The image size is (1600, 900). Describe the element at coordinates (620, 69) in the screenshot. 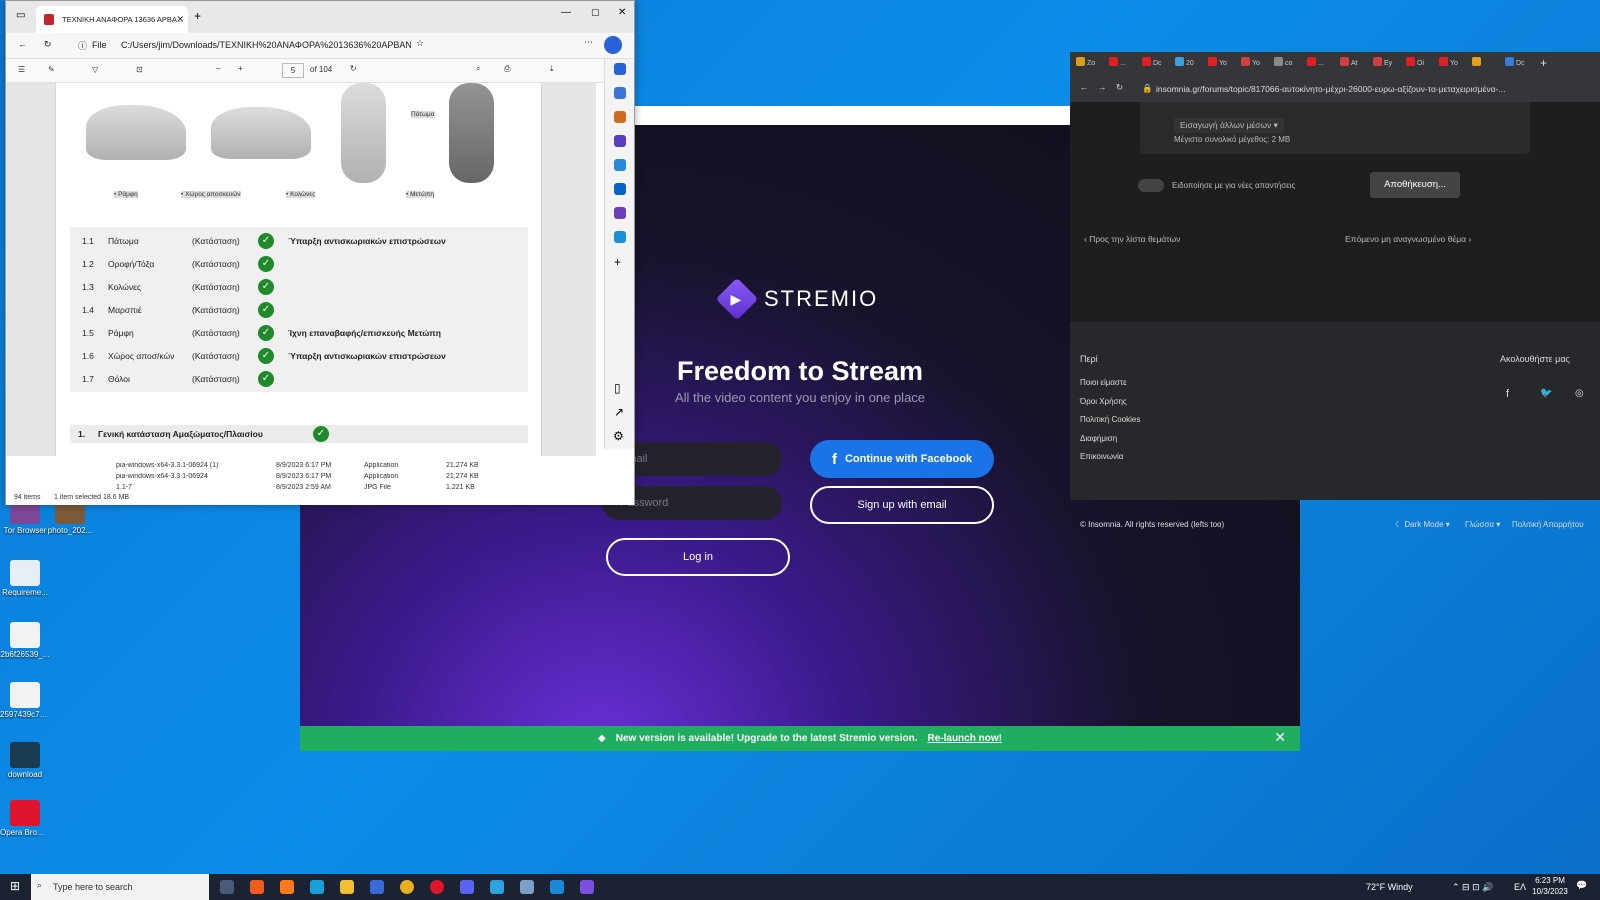

I see `search-sidebar-icon` at that location.